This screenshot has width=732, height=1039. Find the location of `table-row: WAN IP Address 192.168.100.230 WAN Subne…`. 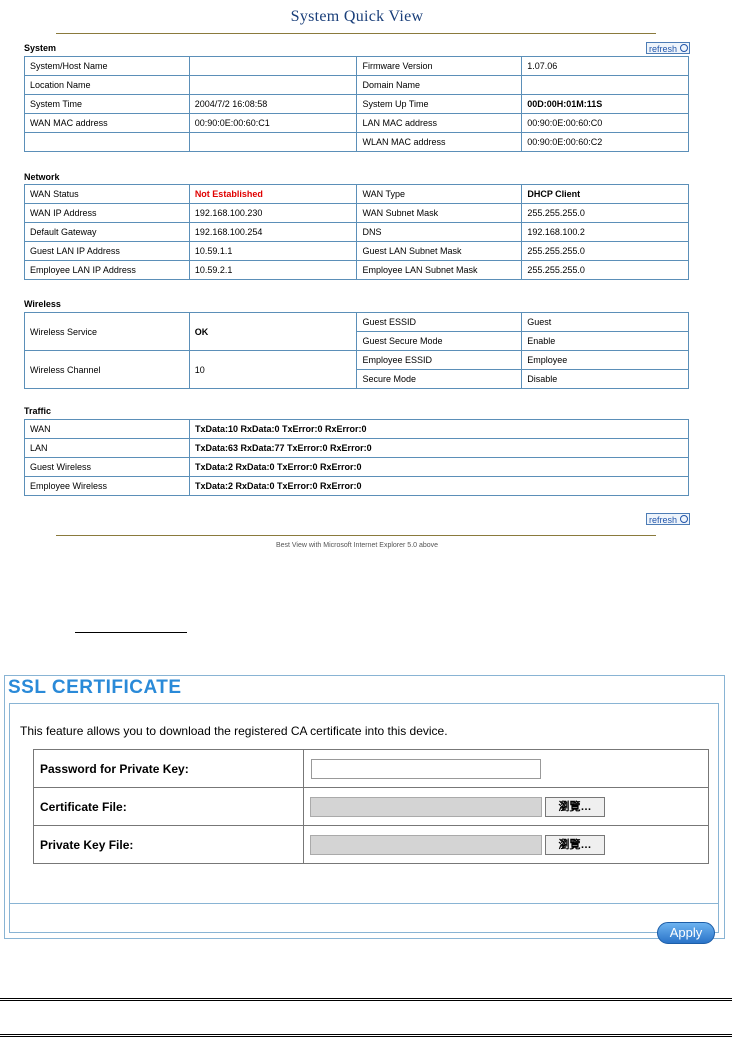

table-row: WAN IP Address 192.168.100.230 WAN Subne… is located at coordinates (356, 213).